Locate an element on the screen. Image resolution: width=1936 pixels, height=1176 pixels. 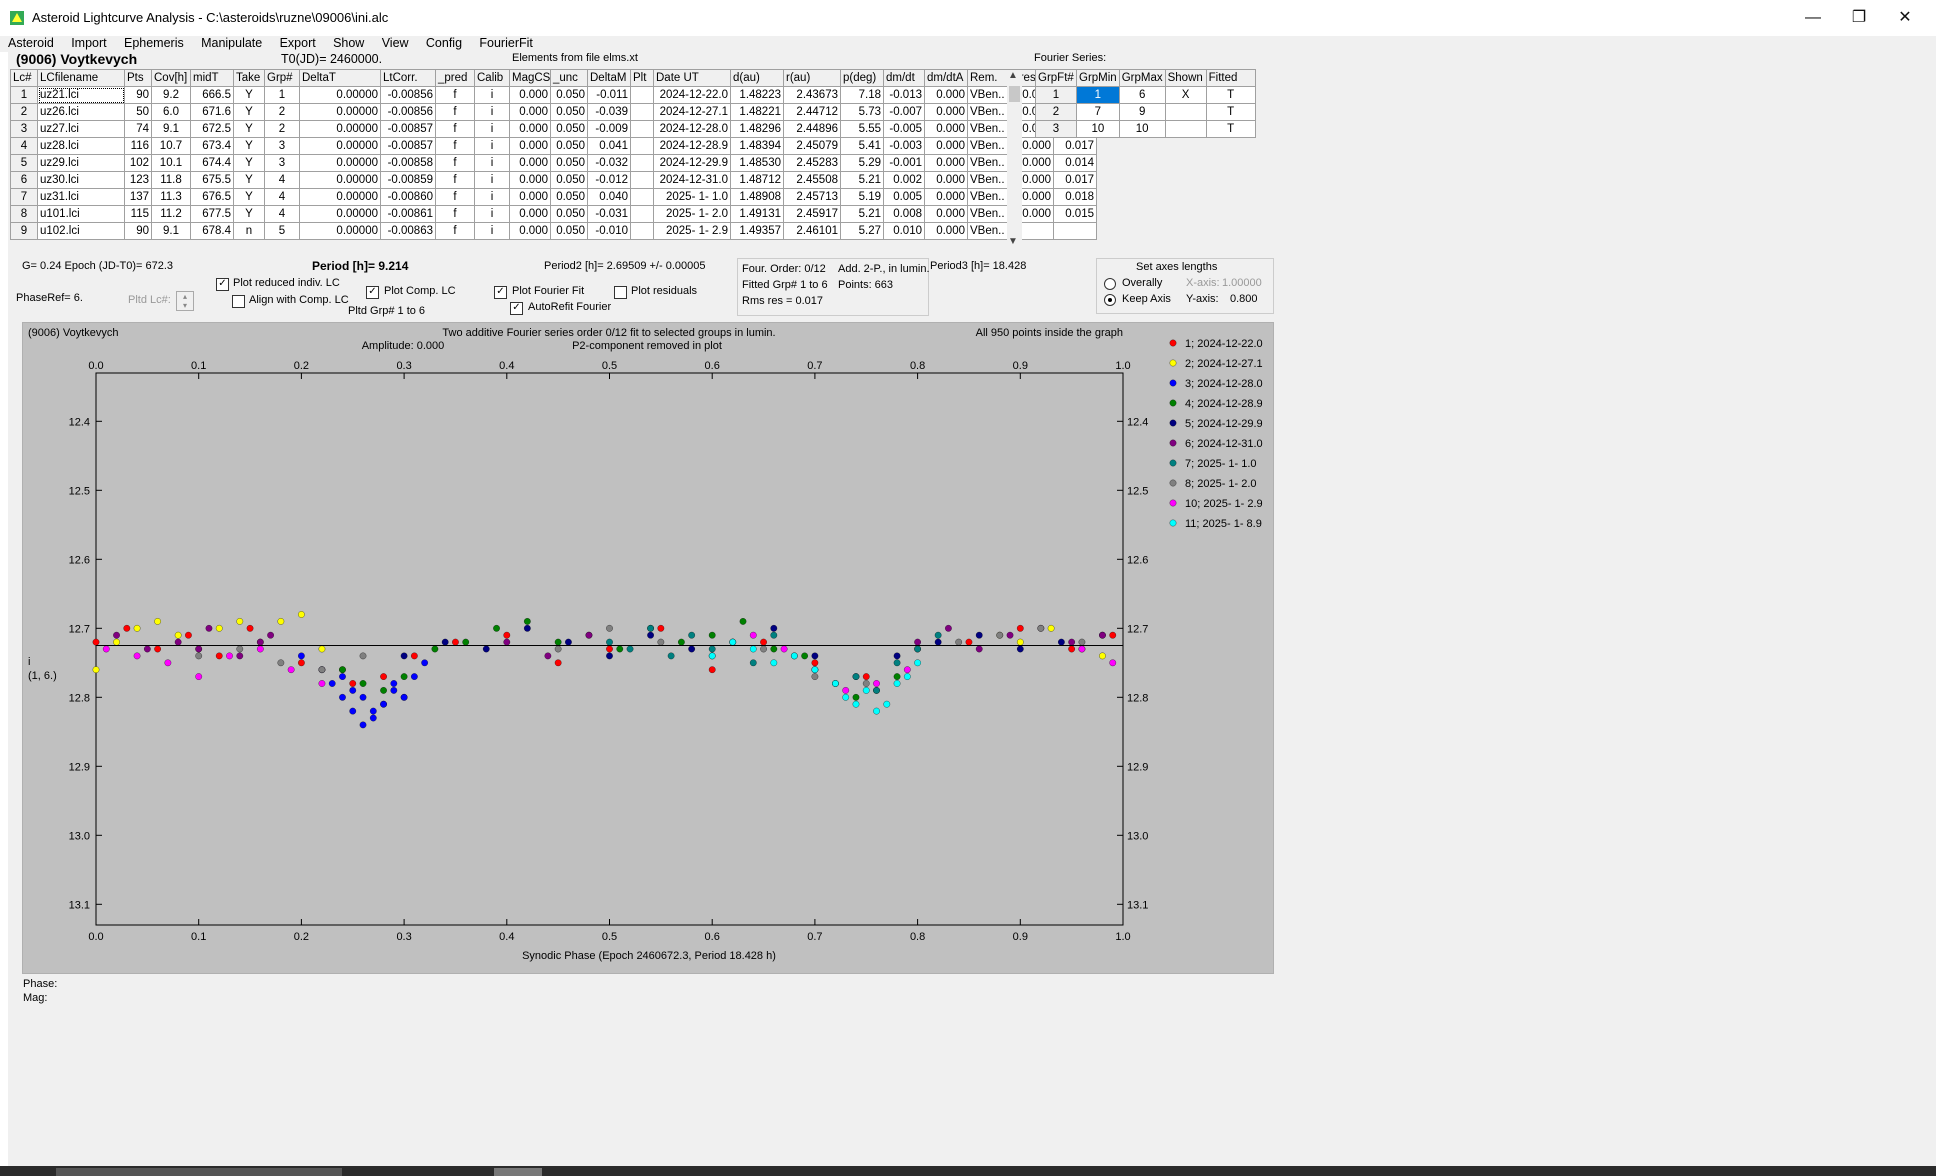
lc-cell: 0.050 is located at coordinates (569, 231).